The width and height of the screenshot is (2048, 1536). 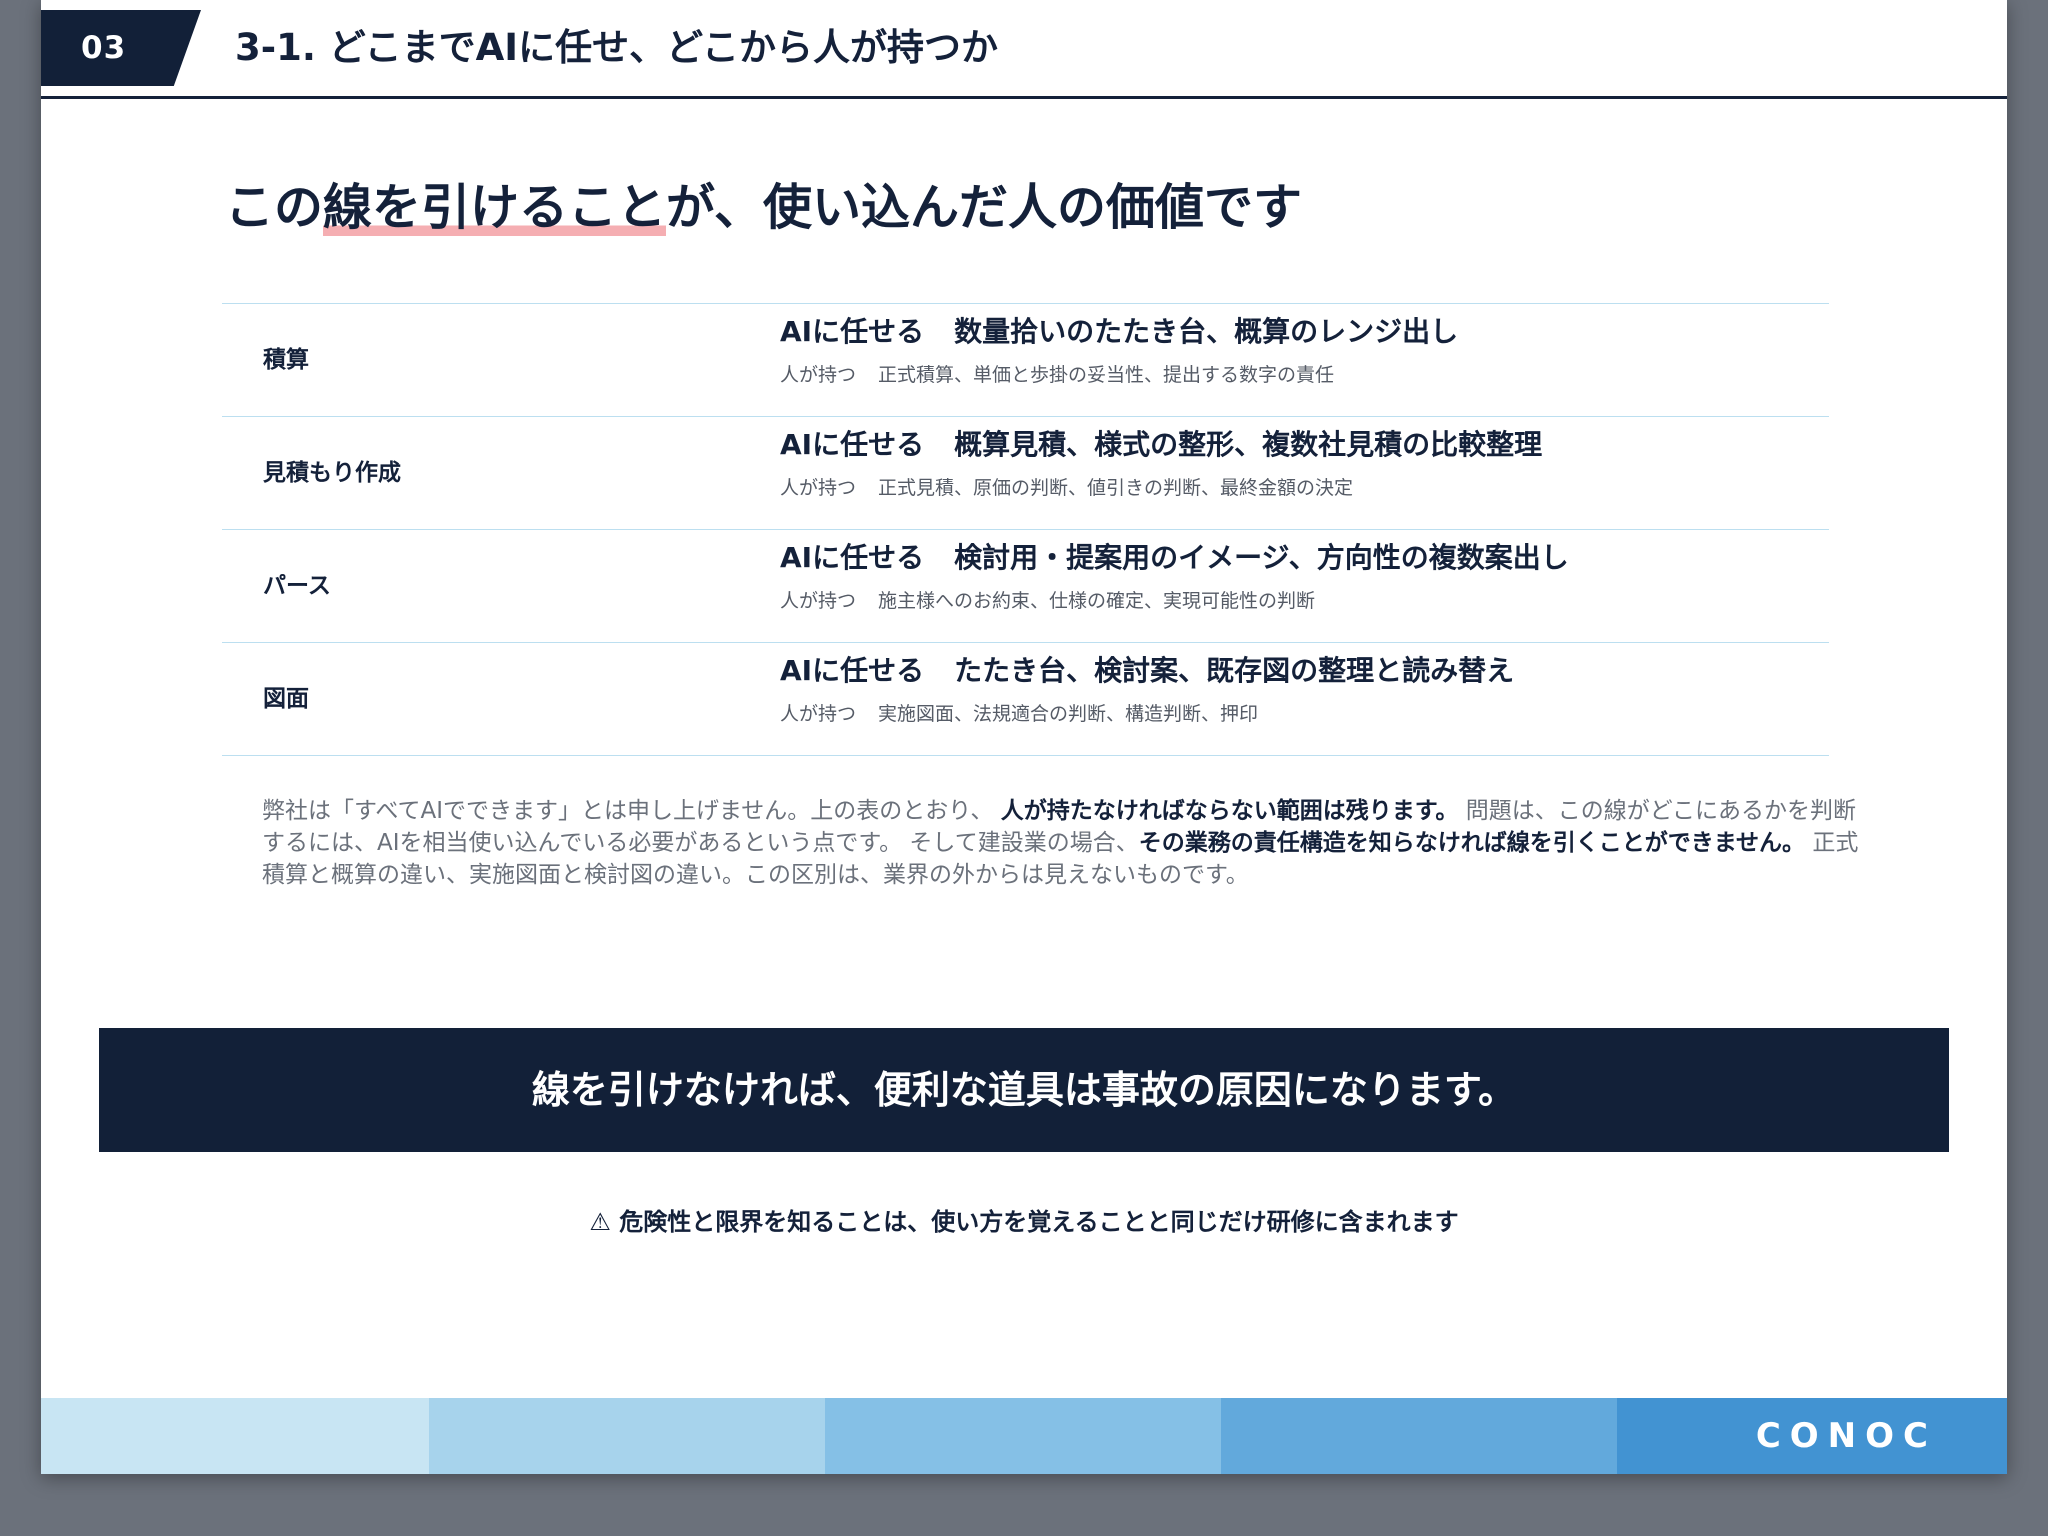 What do you see at coordinates (1024, 50) in the screenshot?
I see `slide-header: 03 3-1. どこまでAIに任せ、どこから人が持つか` at bounding box center [1024, 50].